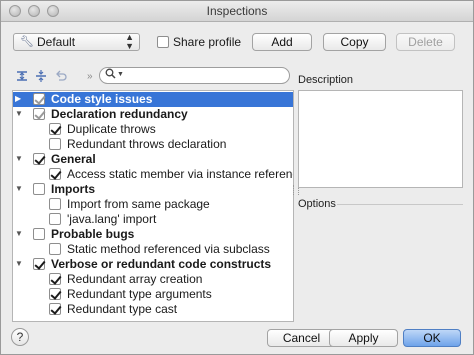  I want to click on select-arrows-icon: ▲ ▼, so click(129, 41).